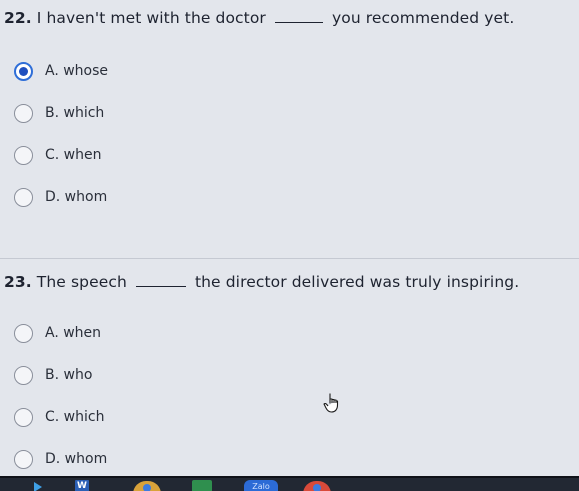  Describe the element at coordinates (73, 333) in the screenshot. I see `option-label: A. when` at that location.